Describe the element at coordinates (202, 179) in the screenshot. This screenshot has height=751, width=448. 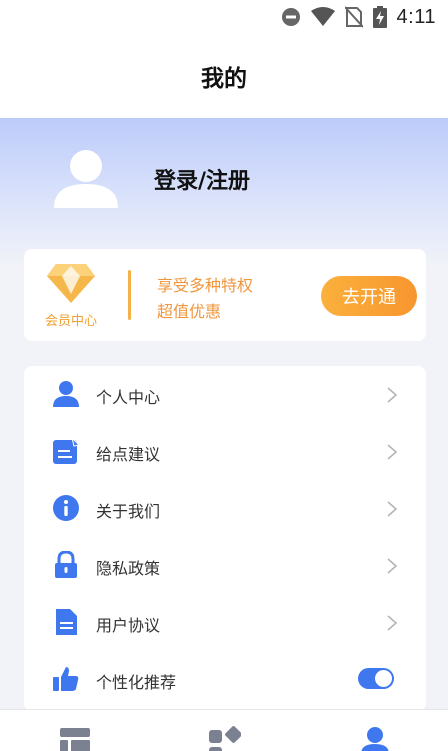
I see `login-register-link: 登录/注册` at that location.